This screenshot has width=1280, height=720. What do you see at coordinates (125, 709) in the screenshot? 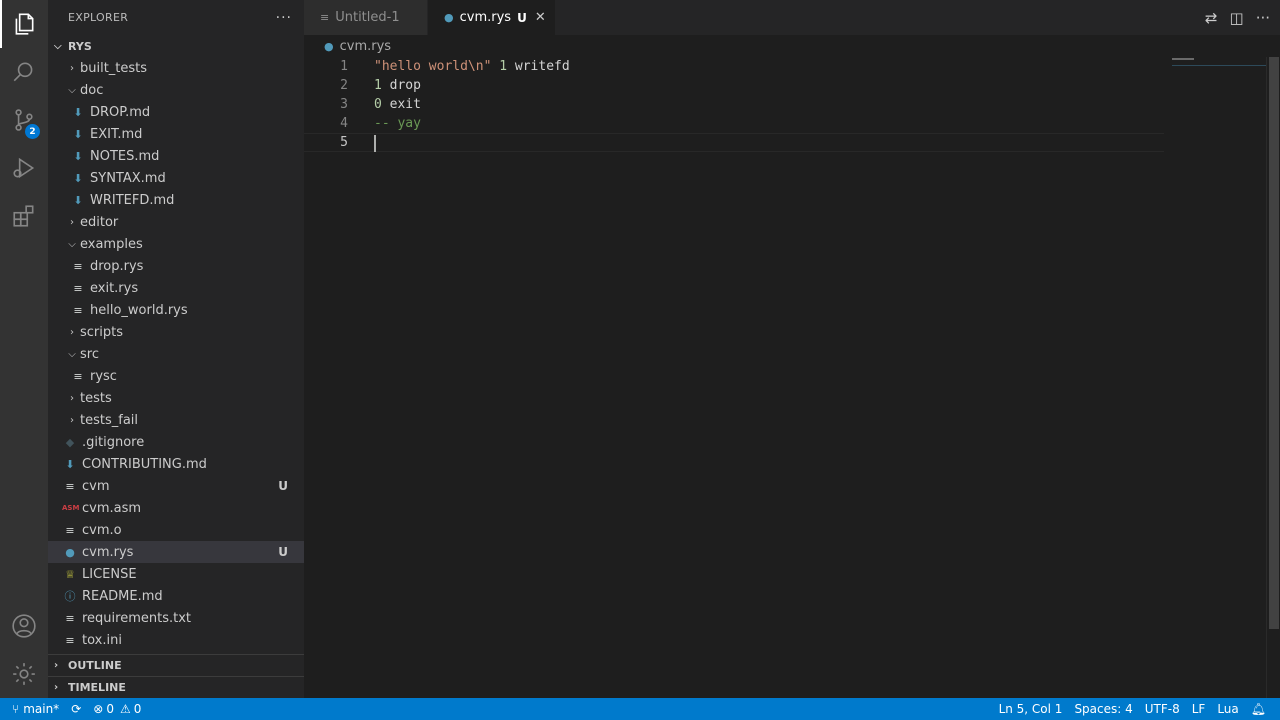
I see `warning-icon: ⚠` at bounding box center [125, 709].